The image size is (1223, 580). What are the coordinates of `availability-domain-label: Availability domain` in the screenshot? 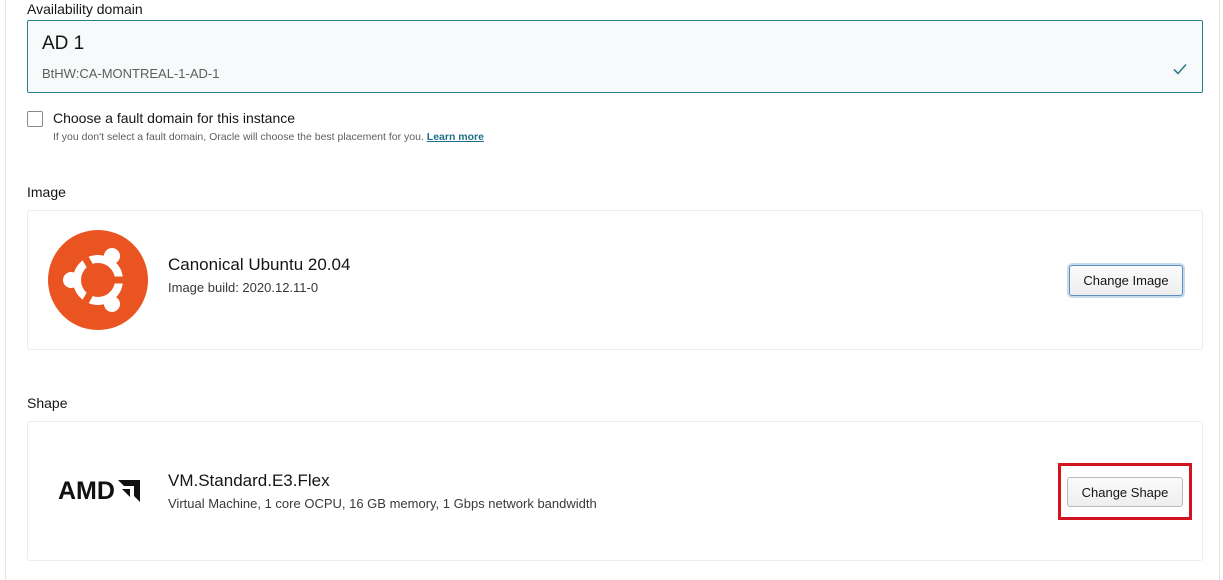 It's located at (85, 9).